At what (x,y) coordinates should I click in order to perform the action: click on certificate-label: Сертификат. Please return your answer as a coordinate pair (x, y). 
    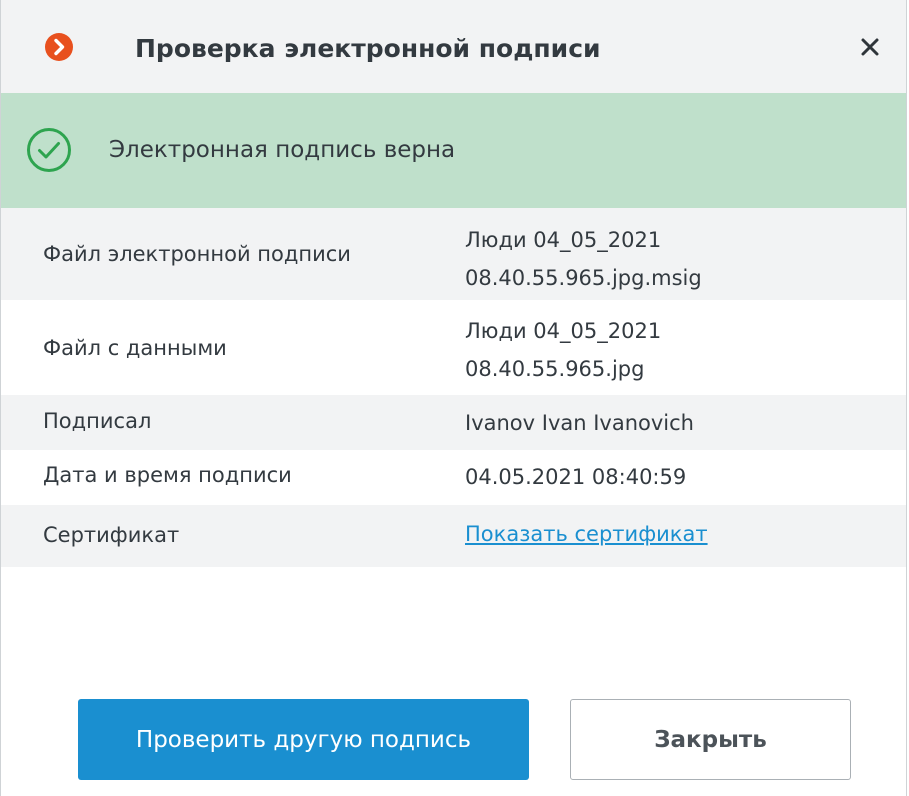
    Looking at the image, I should click on (111, 535).